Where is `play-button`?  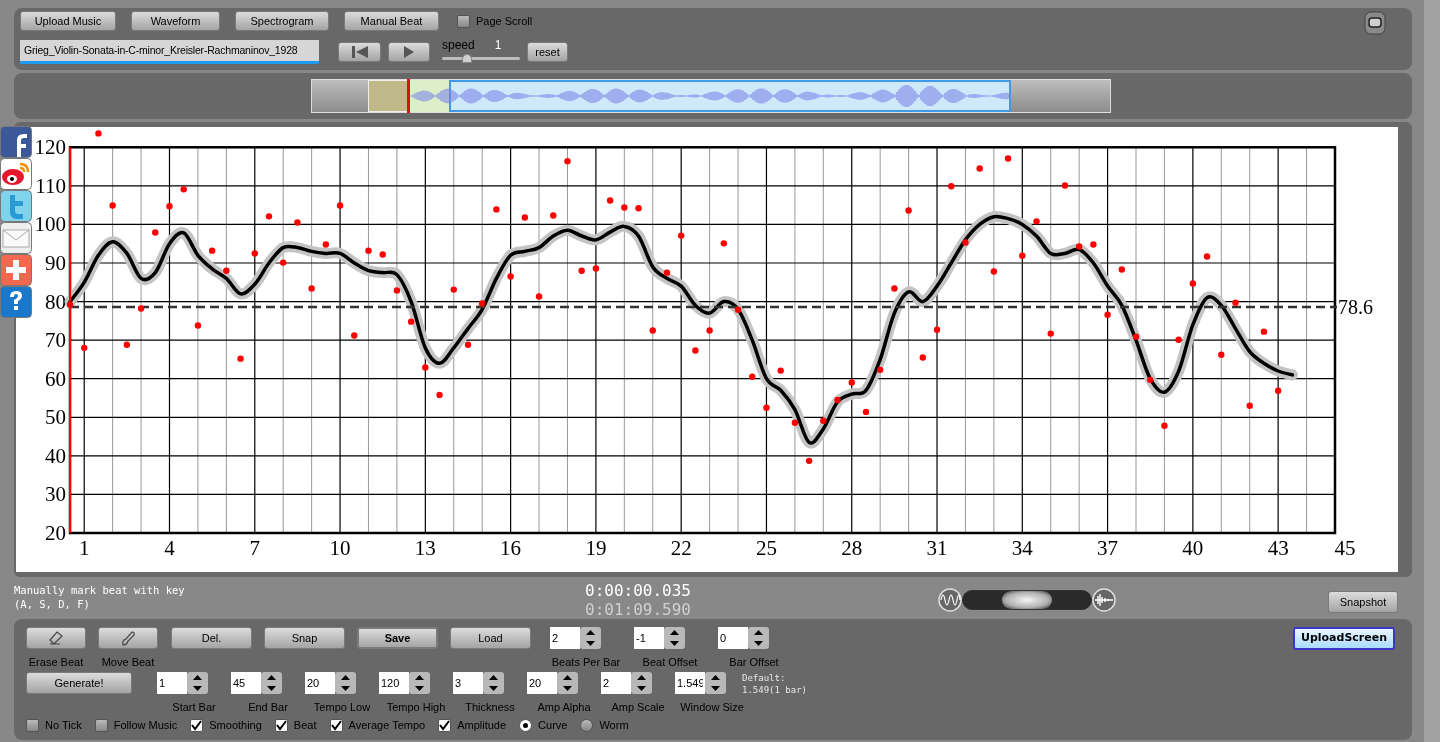
play-button is located at coordinates (409, 52).